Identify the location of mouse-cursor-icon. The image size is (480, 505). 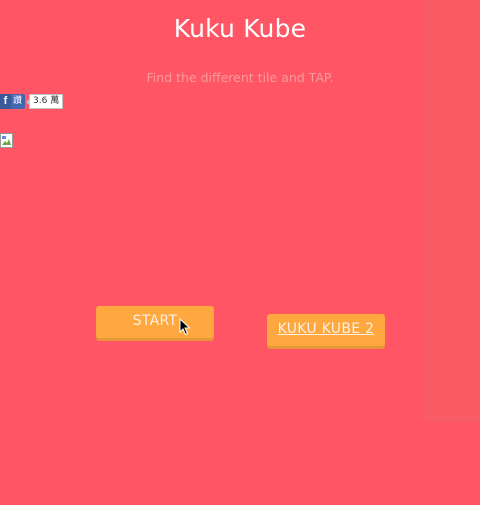
(185, 327).